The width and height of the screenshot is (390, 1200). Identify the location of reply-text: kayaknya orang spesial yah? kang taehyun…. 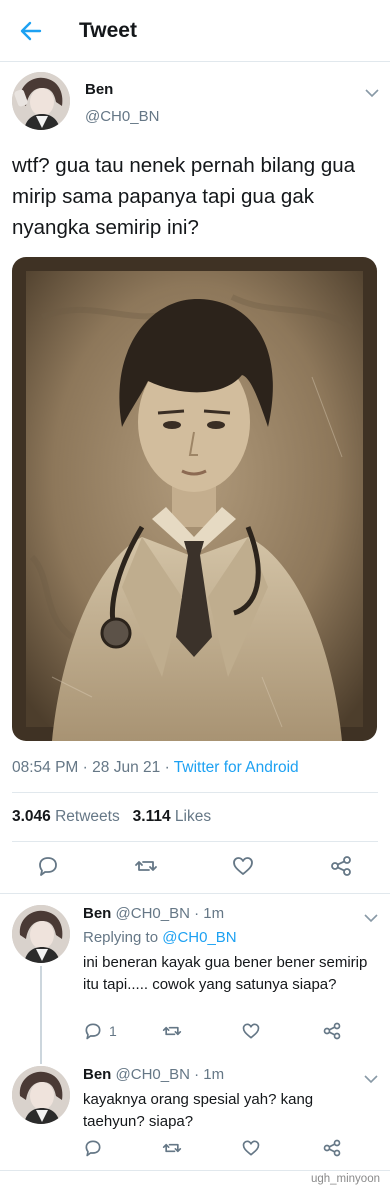
(198, 1110).